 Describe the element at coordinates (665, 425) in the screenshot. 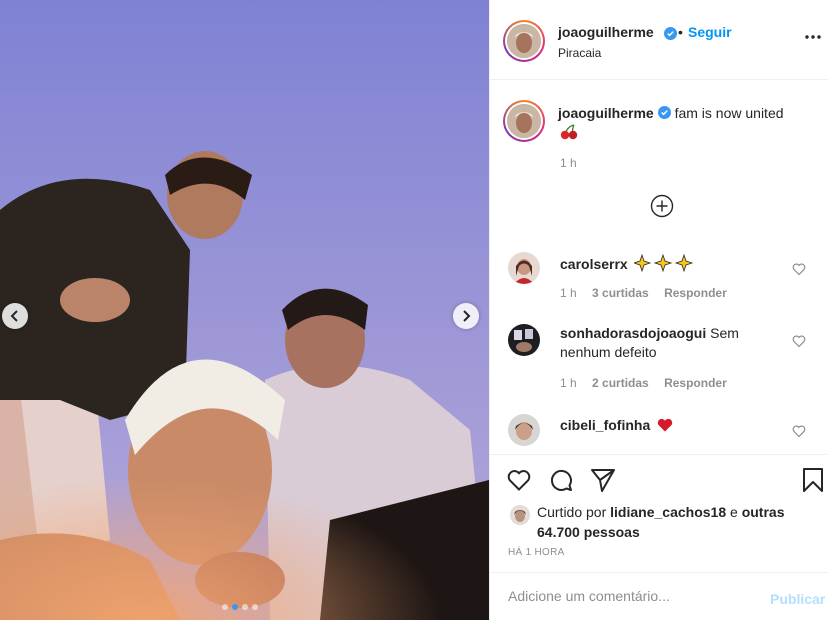

I see `red-heart-emoji-icon` at that location.